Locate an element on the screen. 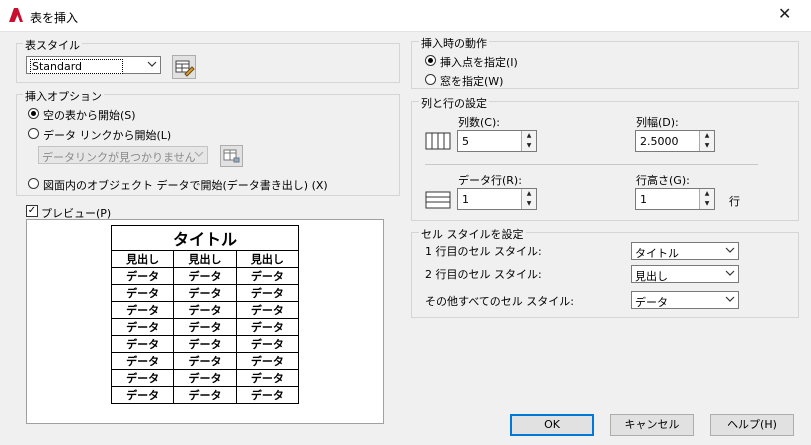 The width and height of the screenshot is (811, 445). column-width-spinner: 2.5000 ▲ ▼ is located at coordinates (675, 141).